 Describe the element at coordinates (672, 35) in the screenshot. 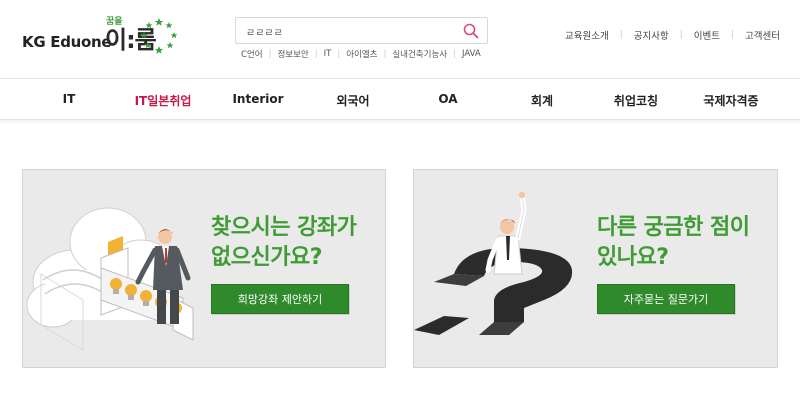

I see `utility-links: 교육원소개 | 공지사항 | 이벤트 | 고객센터` at that location.